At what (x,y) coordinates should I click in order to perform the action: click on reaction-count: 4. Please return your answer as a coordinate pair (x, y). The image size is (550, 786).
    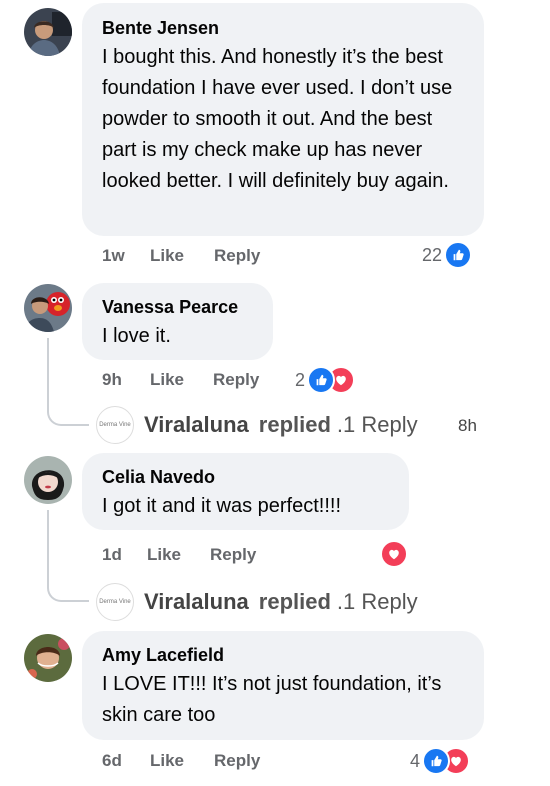
    Looking at the image, I should click on (415, 760).